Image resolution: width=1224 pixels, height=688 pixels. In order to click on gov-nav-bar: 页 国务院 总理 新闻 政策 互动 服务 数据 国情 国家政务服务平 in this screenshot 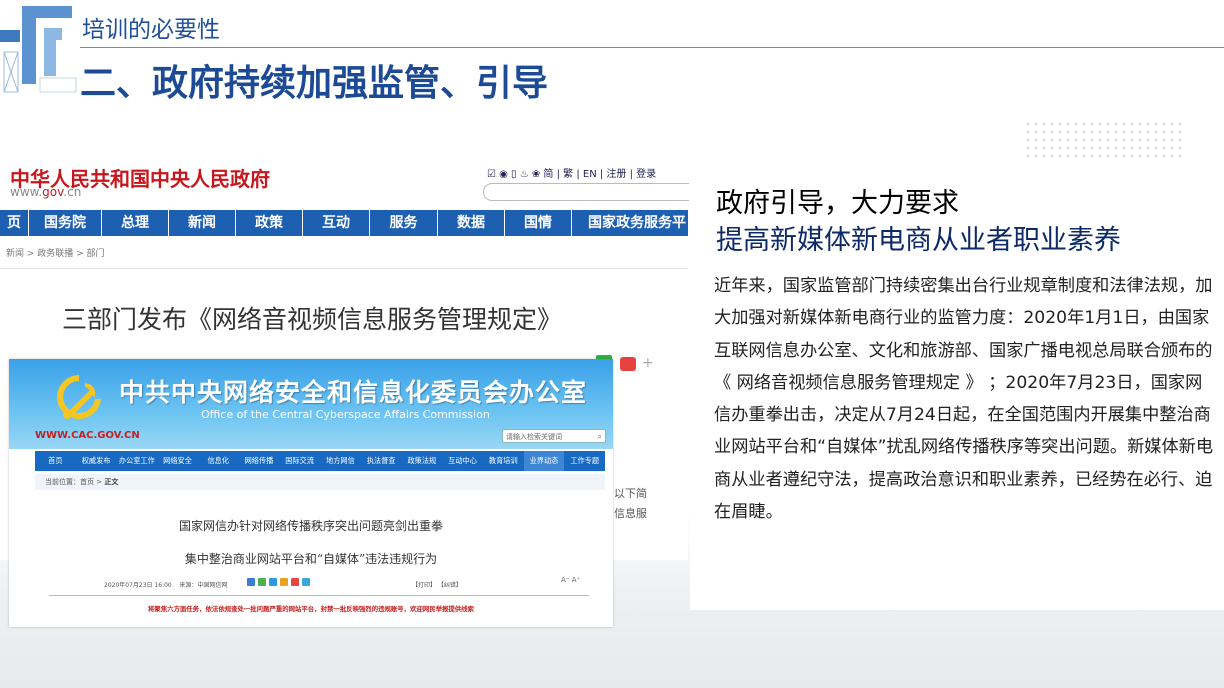, I will do `click(344, 223)`.